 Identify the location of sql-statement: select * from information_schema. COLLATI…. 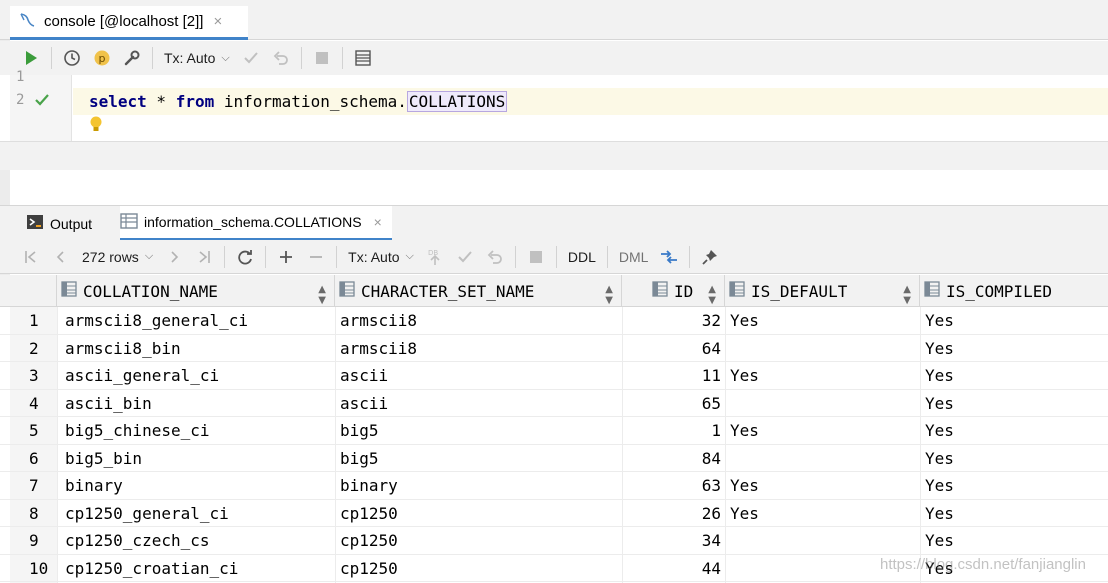
(298, 101).